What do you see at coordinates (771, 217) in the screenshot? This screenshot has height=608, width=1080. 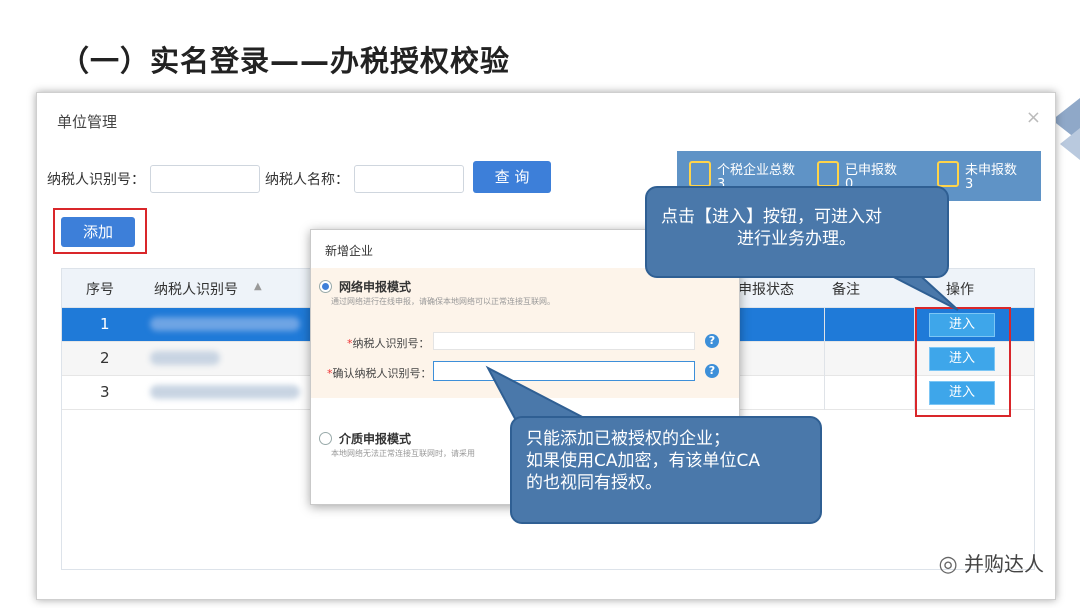 I see `callout-line: 点击【进入】按钮，可进入对` at bounding box center [771, 217].